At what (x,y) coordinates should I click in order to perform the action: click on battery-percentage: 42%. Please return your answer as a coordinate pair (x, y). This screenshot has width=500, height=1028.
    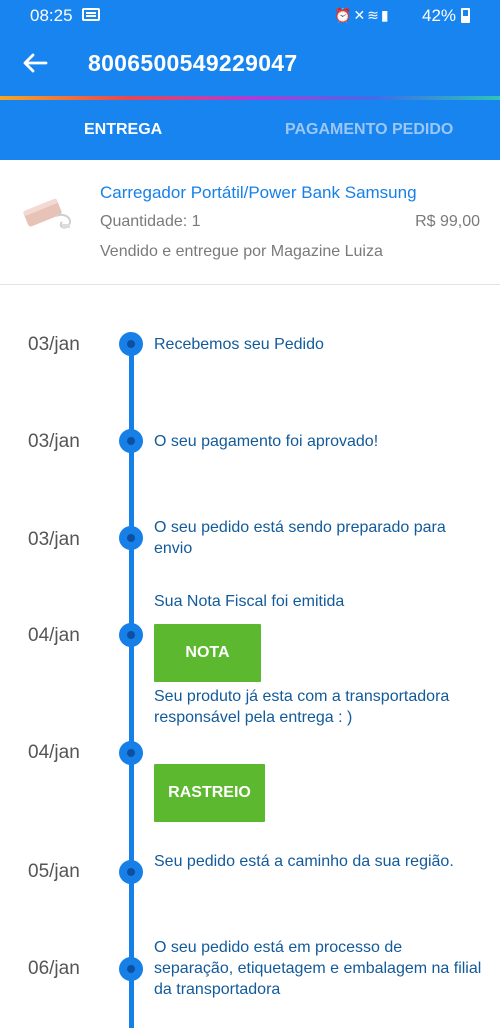
    Looking at the image, I should click on (439, 15).